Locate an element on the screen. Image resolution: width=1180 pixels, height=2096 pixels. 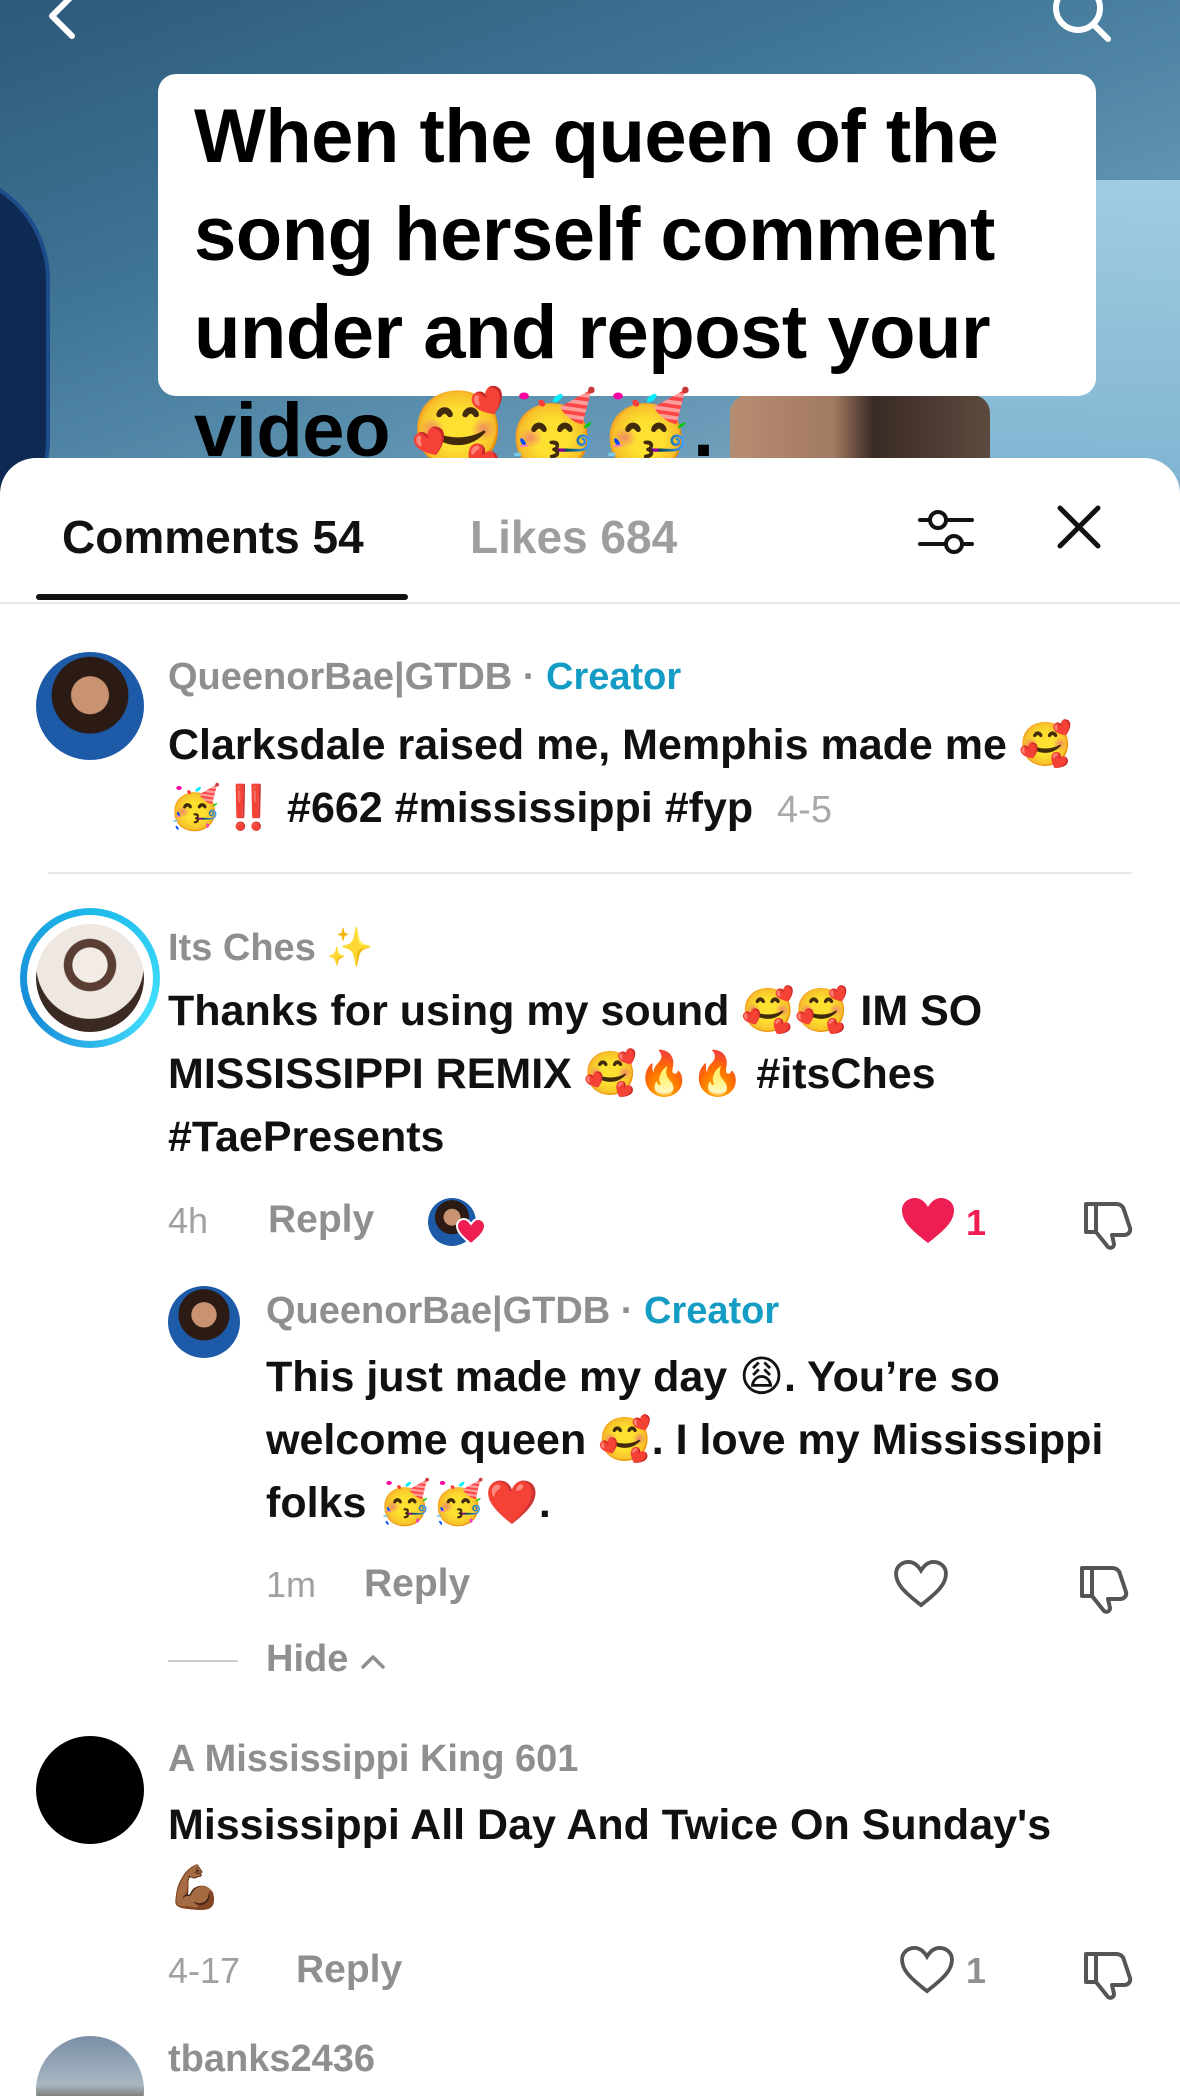
search-icon is located at coordinates (1082, 21).